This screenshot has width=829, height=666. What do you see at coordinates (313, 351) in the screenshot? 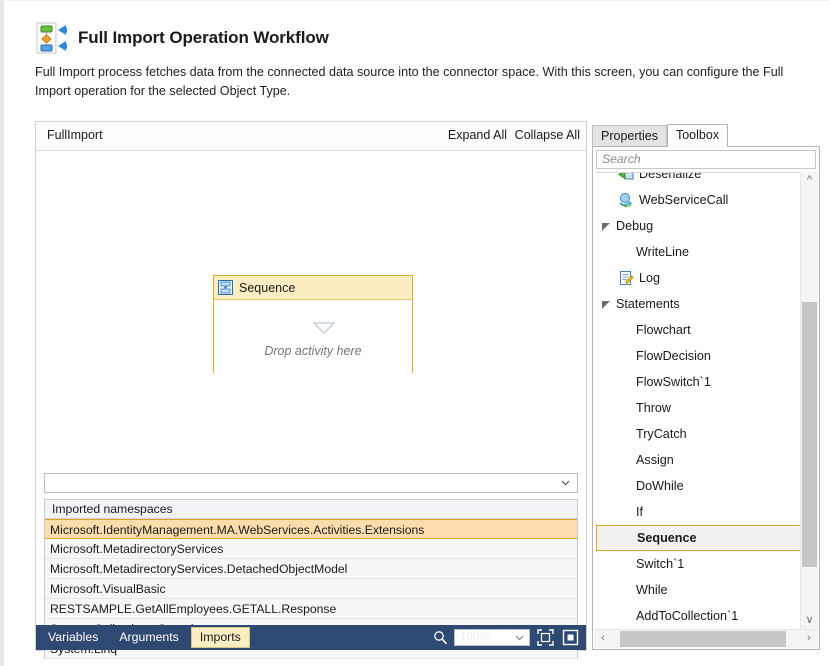
I see `drop-activity-hint: Drop activity here` at bounding box center [313, 351].